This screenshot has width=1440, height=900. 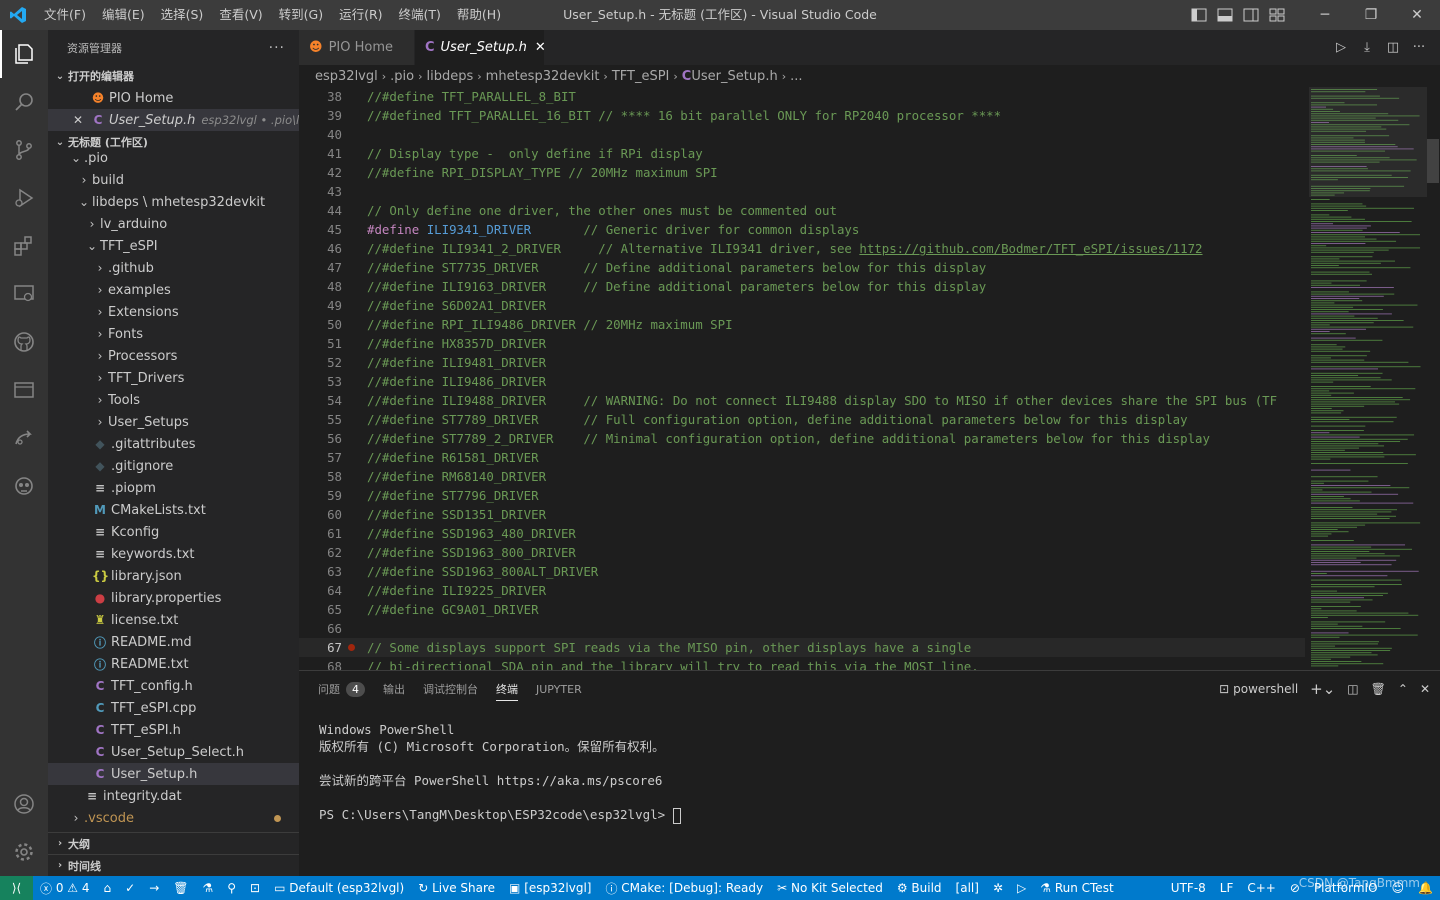 I want to click on menu-item: 终端(T), so click(x=420, y=15).